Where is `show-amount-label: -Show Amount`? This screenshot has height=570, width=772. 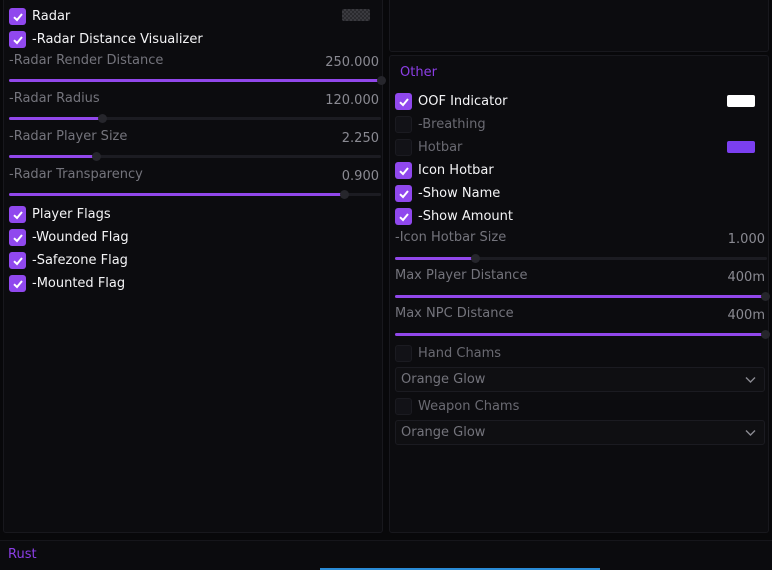
show-amount-label: -Show Amount is located at coordinates (465, 216).